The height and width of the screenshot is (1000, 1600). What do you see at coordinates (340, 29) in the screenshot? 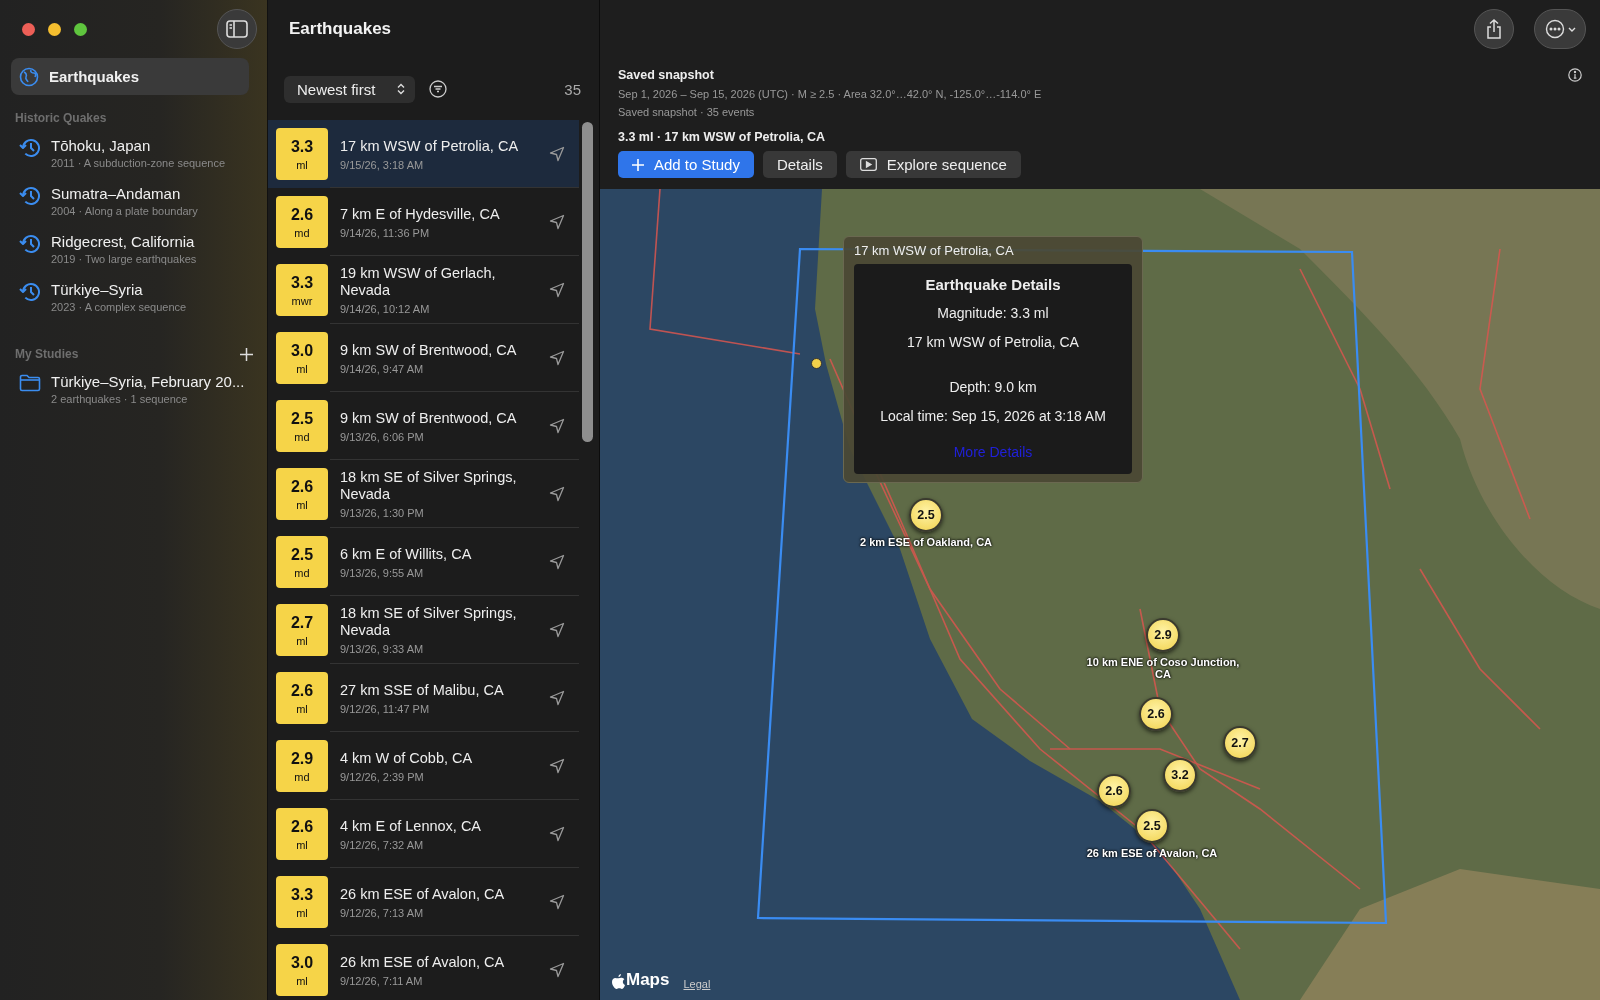
I see `list-title: Earthquakes` at bounding box center [340, 29].